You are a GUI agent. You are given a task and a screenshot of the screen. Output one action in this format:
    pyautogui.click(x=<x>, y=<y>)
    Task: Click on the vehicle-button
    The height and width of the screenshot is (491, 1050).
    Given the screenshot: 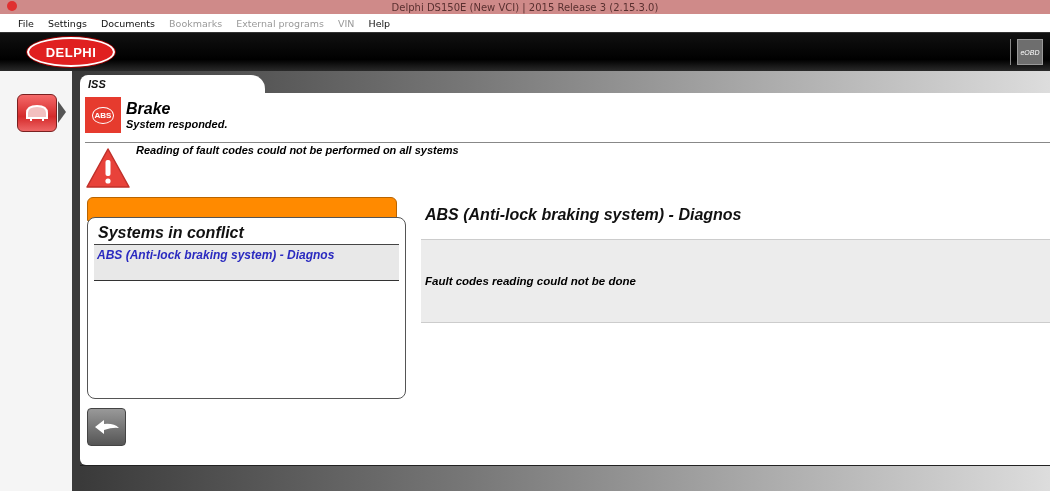 What is the action you would take?
    pyautogui.click(x=37, y=113)
    